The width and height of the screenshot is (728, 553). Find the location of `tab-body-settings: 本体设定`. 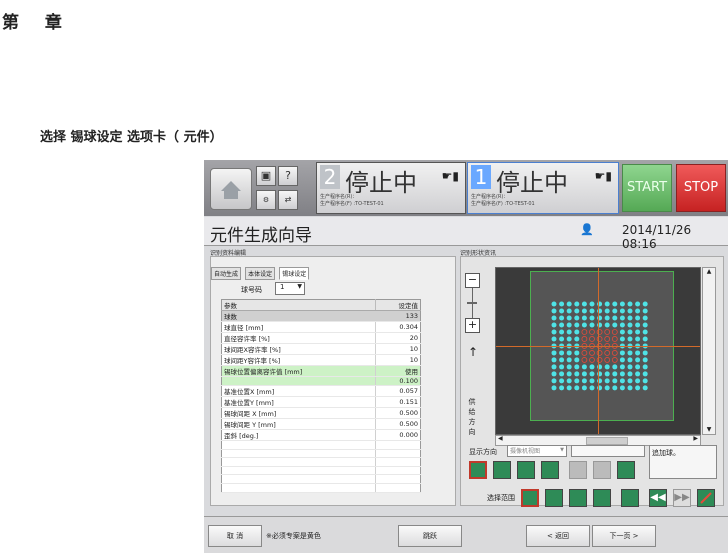

tab-body-settings: 本体设定 is located at coordinates (260, 273).